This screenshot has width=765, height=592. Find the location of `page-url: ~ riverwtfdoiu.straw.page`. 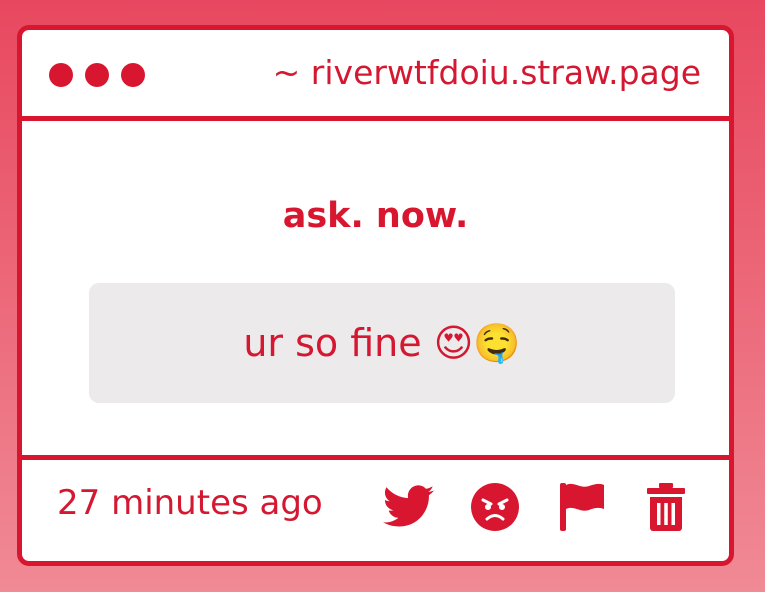

page-url: ~ riverwtfdoiu.straw.page is located at coordinates (487, 73).